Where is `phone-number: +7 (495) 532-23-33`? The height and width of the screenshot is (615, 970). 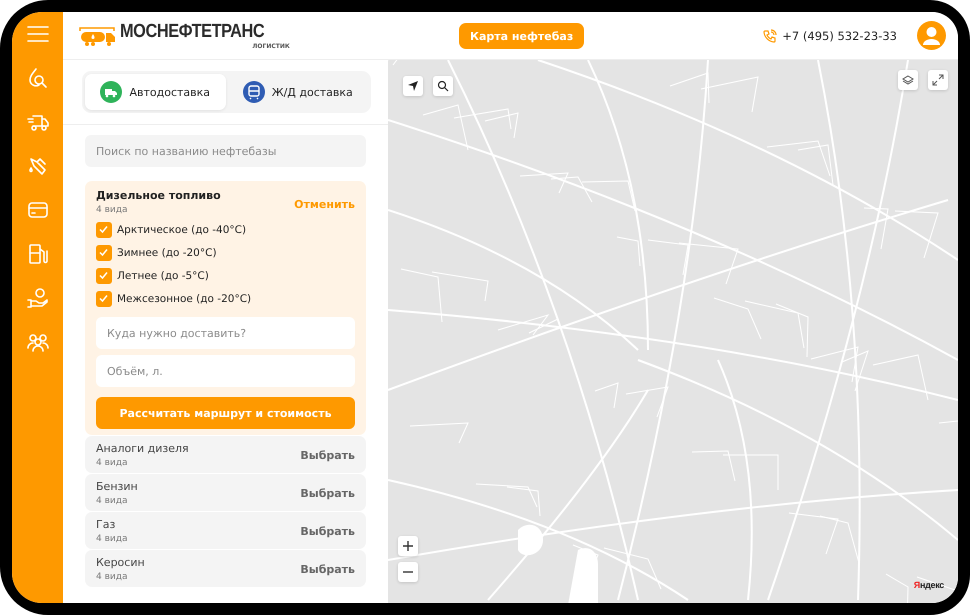 phone-number: +7 (495) 532-23-33 is located at coordinates (839, 35).